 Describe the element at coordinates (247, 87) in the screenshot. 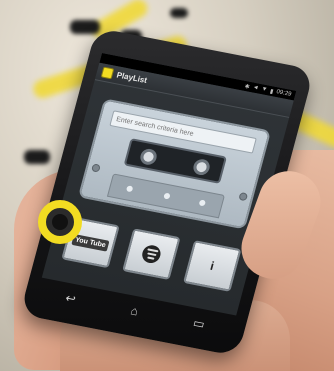

I see `bluetooth-icon: ✱` at that location.